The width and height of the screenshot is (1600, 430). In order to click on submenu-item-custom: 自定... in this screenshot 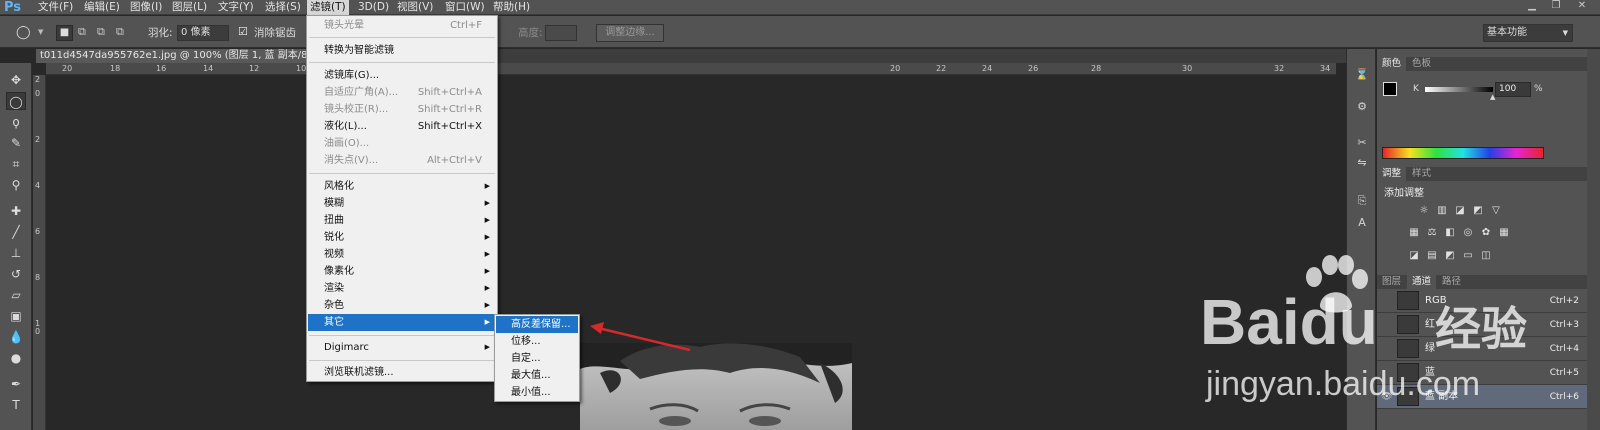, I will do `click(537, 358)`.